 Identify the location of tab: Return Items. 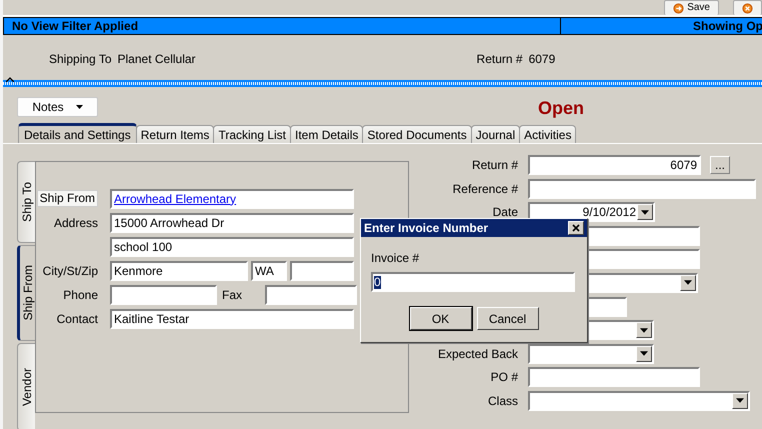
(175, 134).